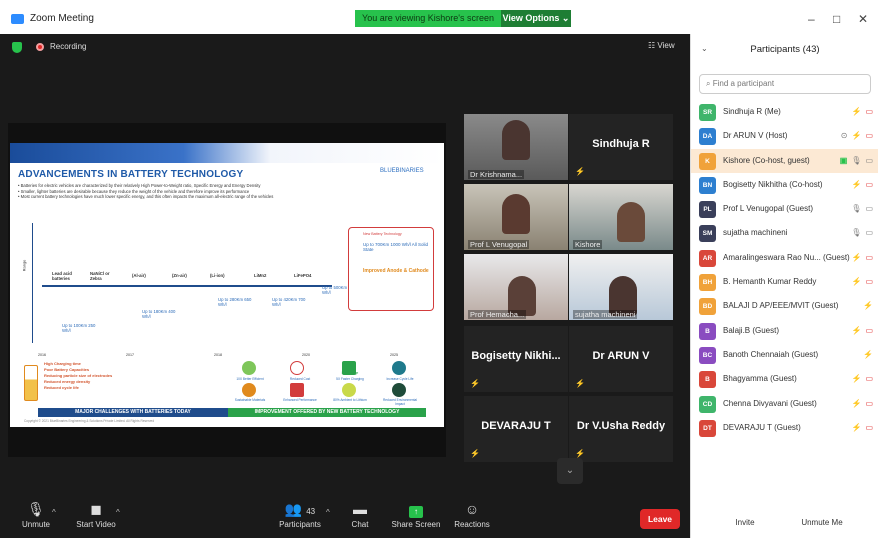  What do you see at coordinates (707, 404) in the screenshot?
I see `avatar: CD` at bounding box center [707, 404].